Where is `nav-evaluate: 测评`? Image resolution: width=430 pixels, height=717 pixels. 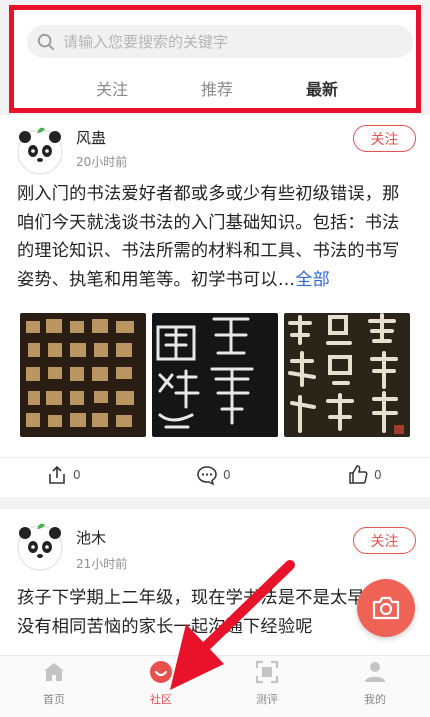 nav-evaluate: 测评 is located at coordinates (267, 683).